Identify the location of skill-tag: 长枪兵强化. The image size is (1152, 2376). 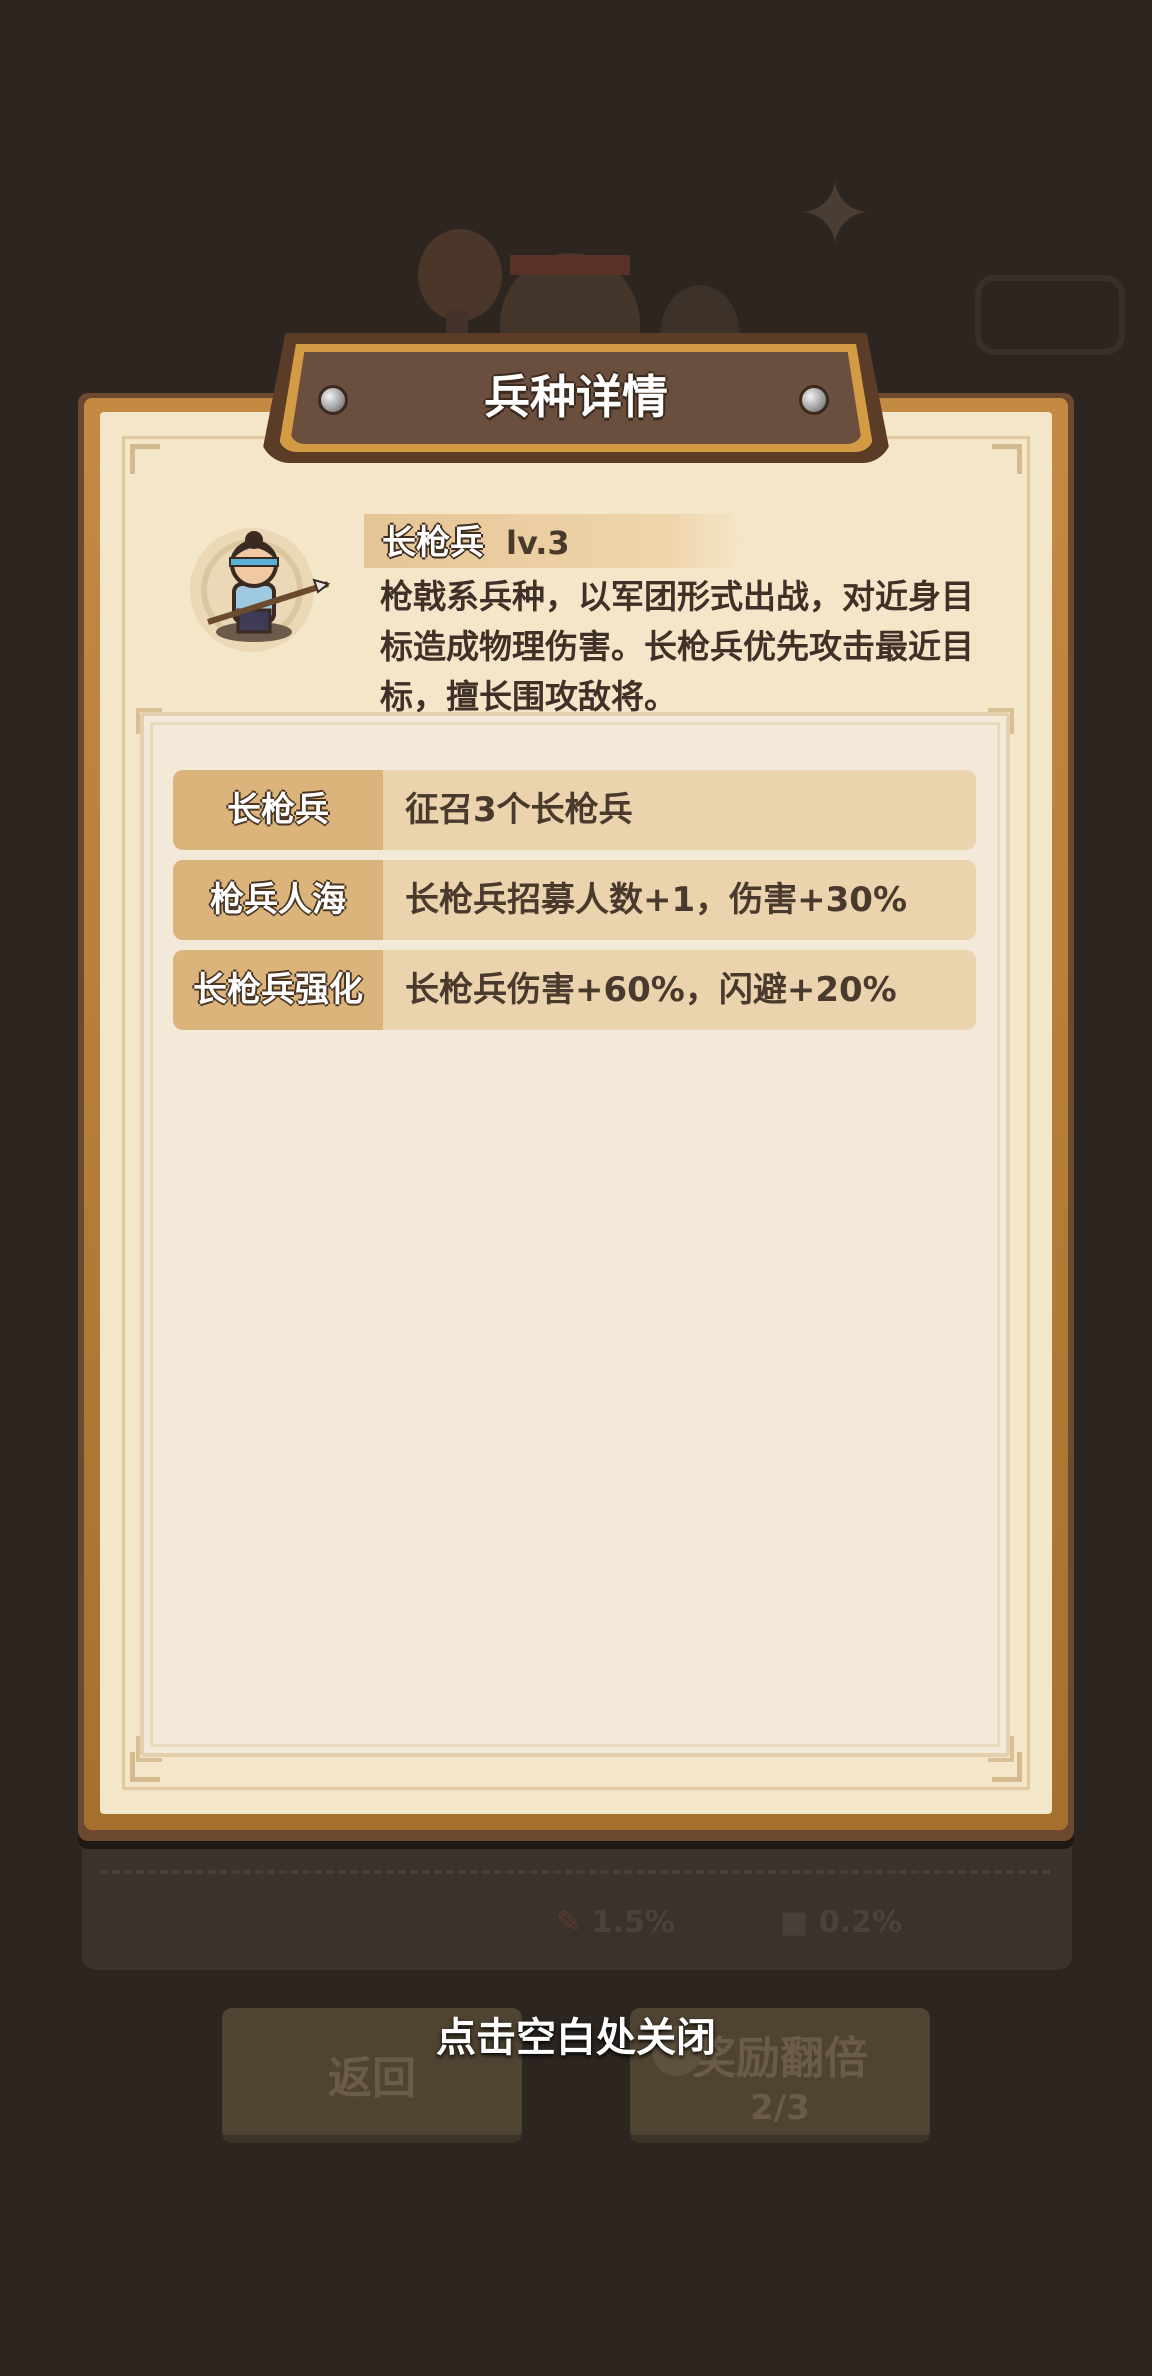
(278, 990).